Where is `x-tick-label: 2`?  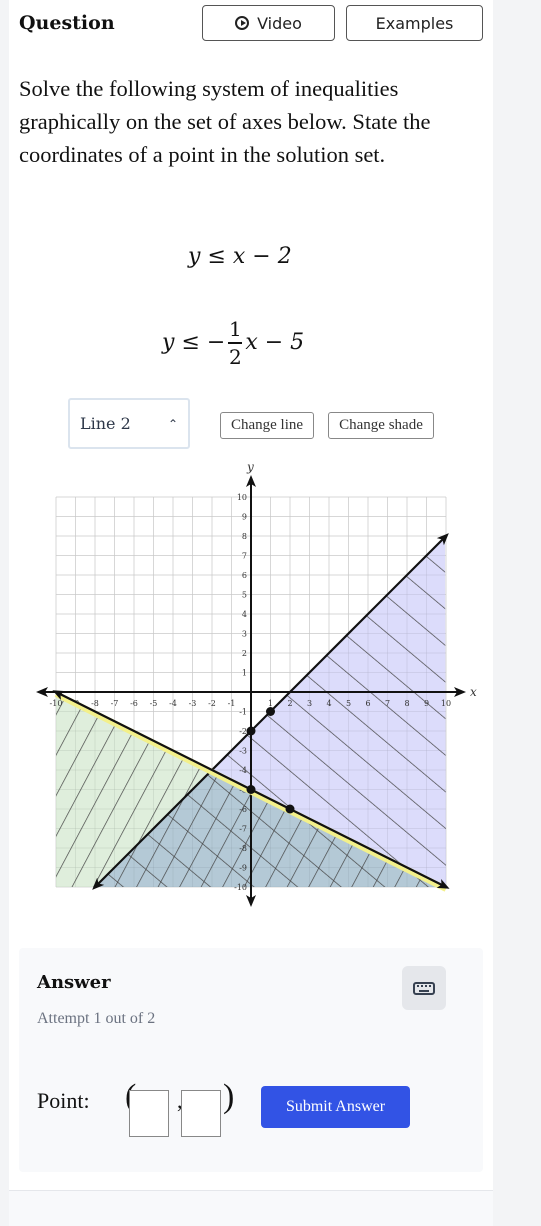 x-tick-label: 2 is located at coordinates (289, 703).